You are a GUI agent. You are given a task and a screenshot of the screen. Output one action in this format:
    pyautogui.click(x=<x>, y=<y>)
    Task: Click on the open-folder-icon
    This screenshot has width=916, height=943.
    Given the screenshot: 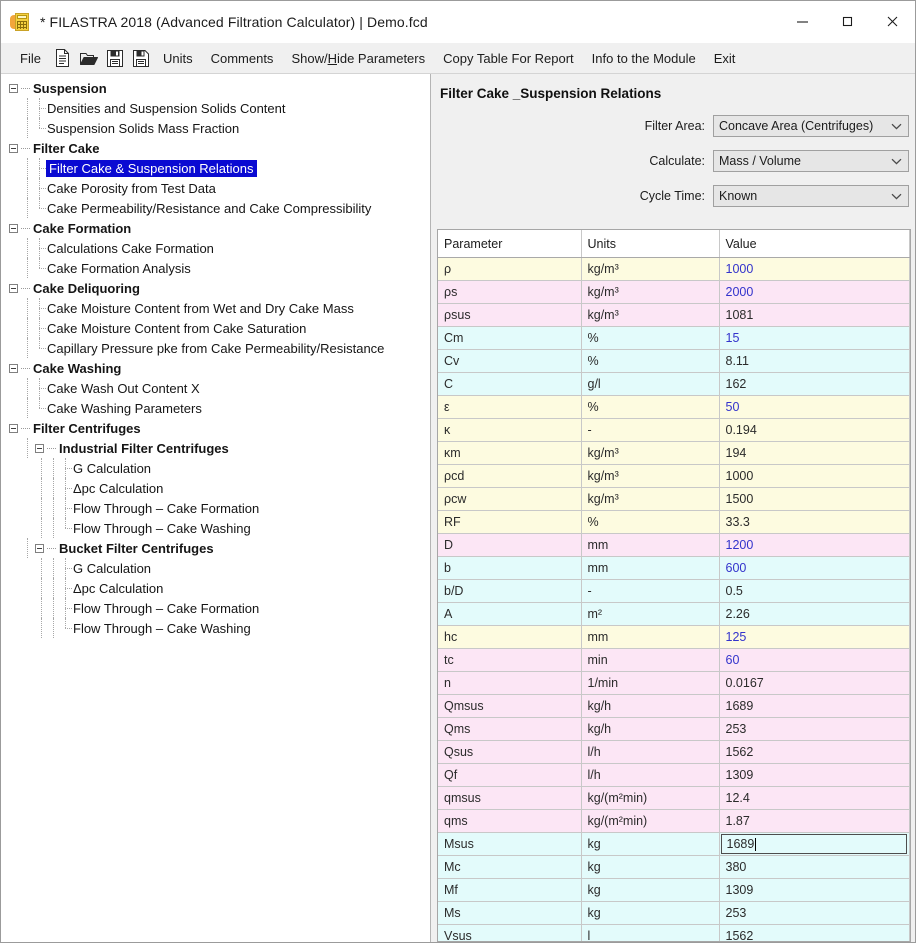 What is the action you would take?
    pyautogui.click(x=89, y=58)
    